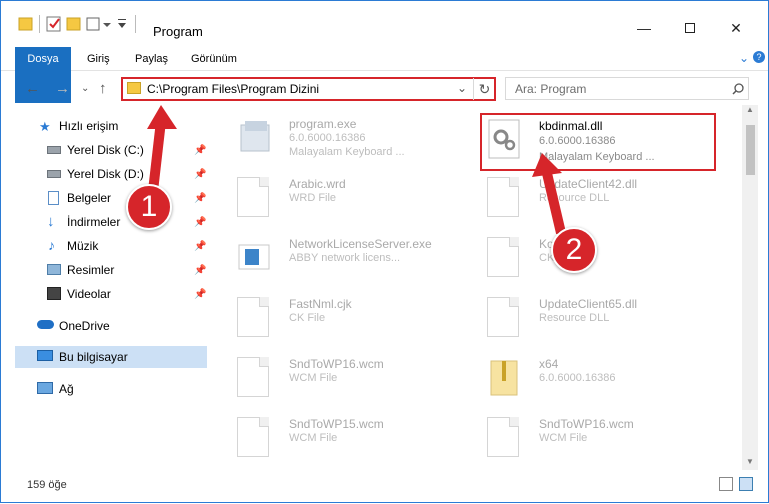  What do you see at coordinates (356, 170) in the screenshot?
I see `annotation-arrows` at bounding box center [356, 170].